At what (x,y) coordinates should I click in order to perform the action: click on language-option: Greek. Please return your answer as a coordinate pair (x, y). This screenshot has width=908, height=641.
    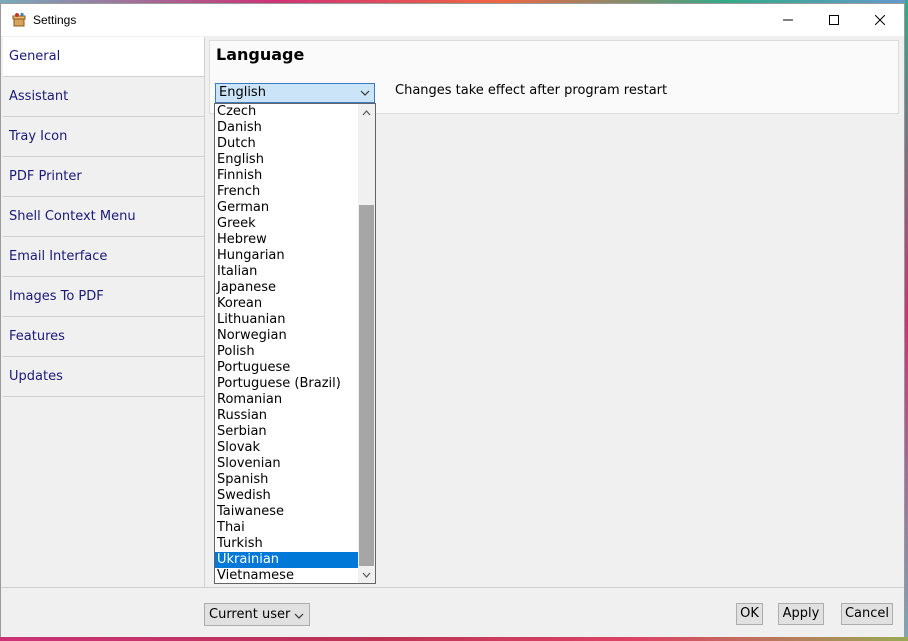
    Looking at the image, I should click on (286, 224).